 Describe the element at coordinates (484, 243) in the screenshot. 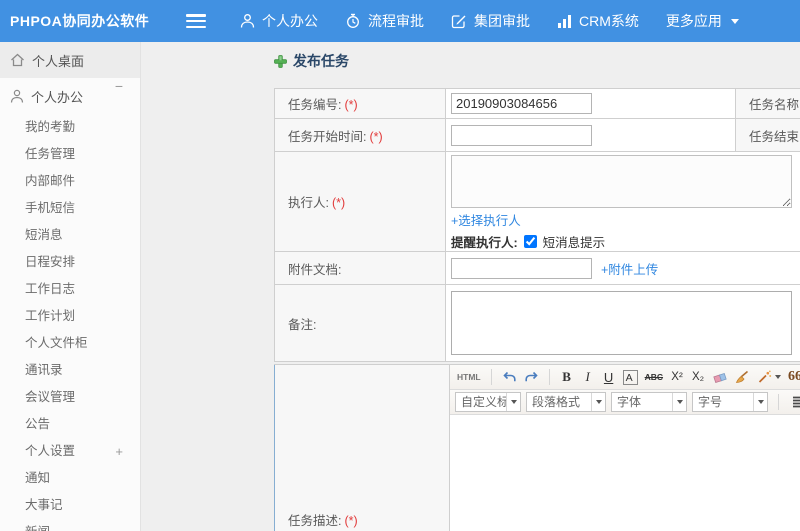

I see `remind-executor-label: 提醒执行人:` at that location.